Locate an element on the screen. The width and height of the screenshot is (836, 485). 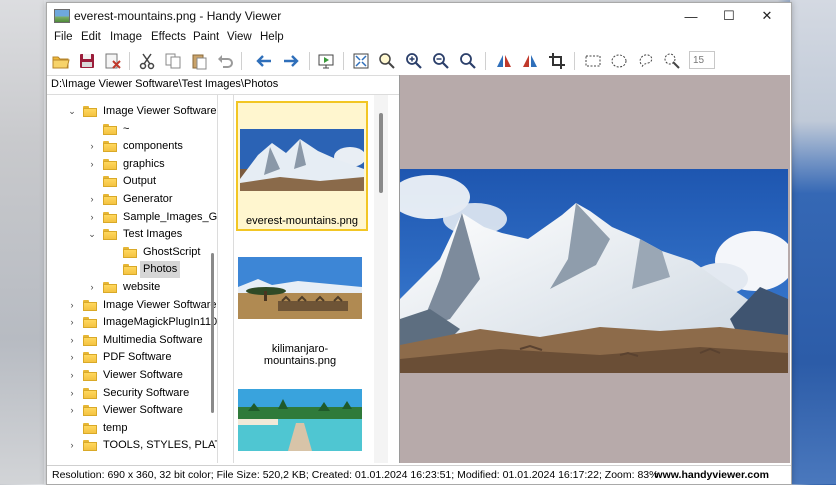
app-icon is located at coordinates (62, 16).